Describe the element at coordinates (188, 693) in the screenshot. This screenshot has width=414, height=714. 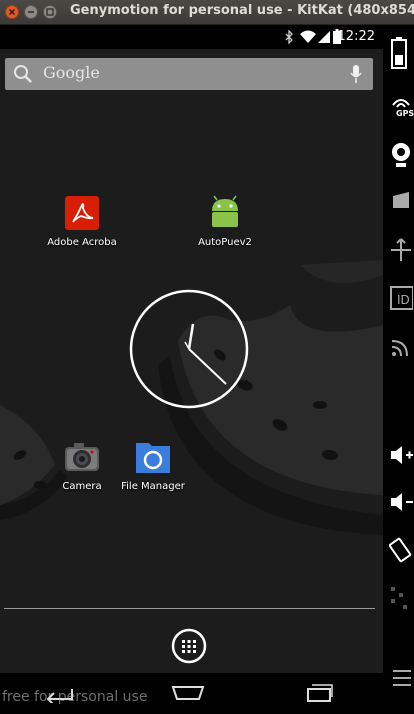
I see `home-icon` at that location.